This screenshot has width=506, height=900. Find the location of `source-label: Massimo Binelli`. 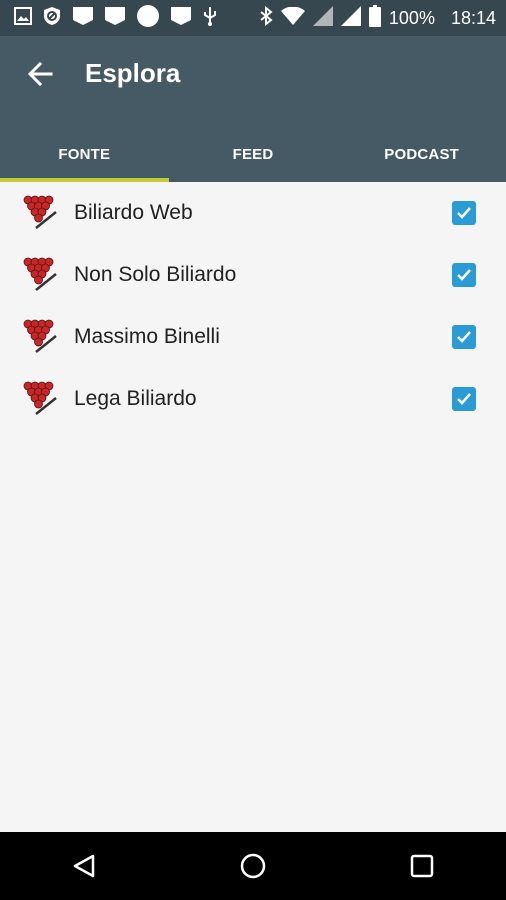

source-label: Massimo Binelli is located at coordinates (147, 336).